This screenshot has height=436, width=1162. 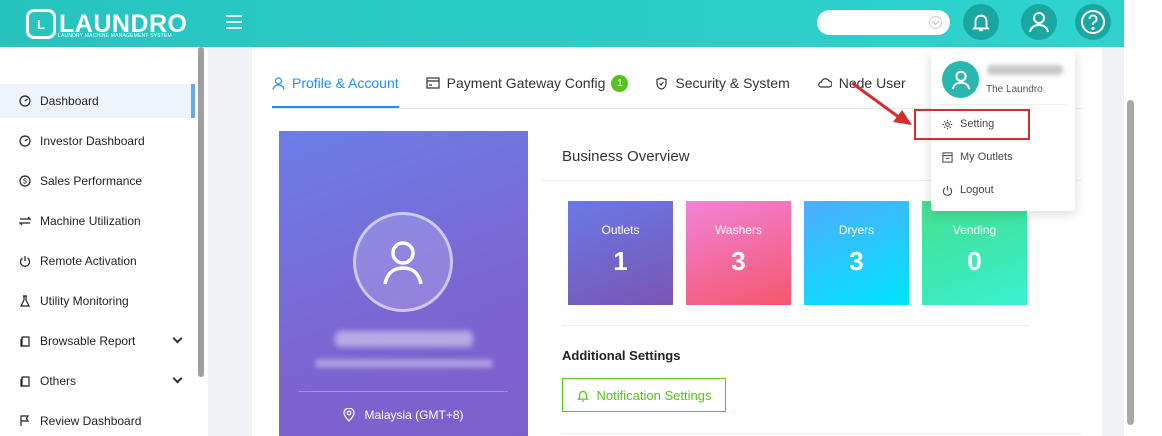 I want to click on menu-divider, so click(x=1003, y=104).